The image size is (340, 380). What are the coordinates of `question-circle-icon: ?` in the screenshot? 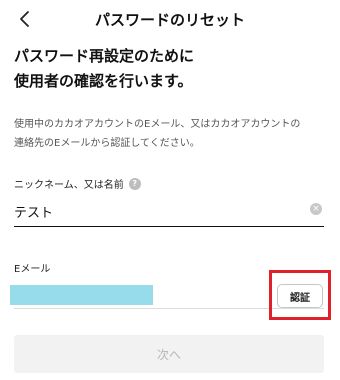 It's located at (134, 183).